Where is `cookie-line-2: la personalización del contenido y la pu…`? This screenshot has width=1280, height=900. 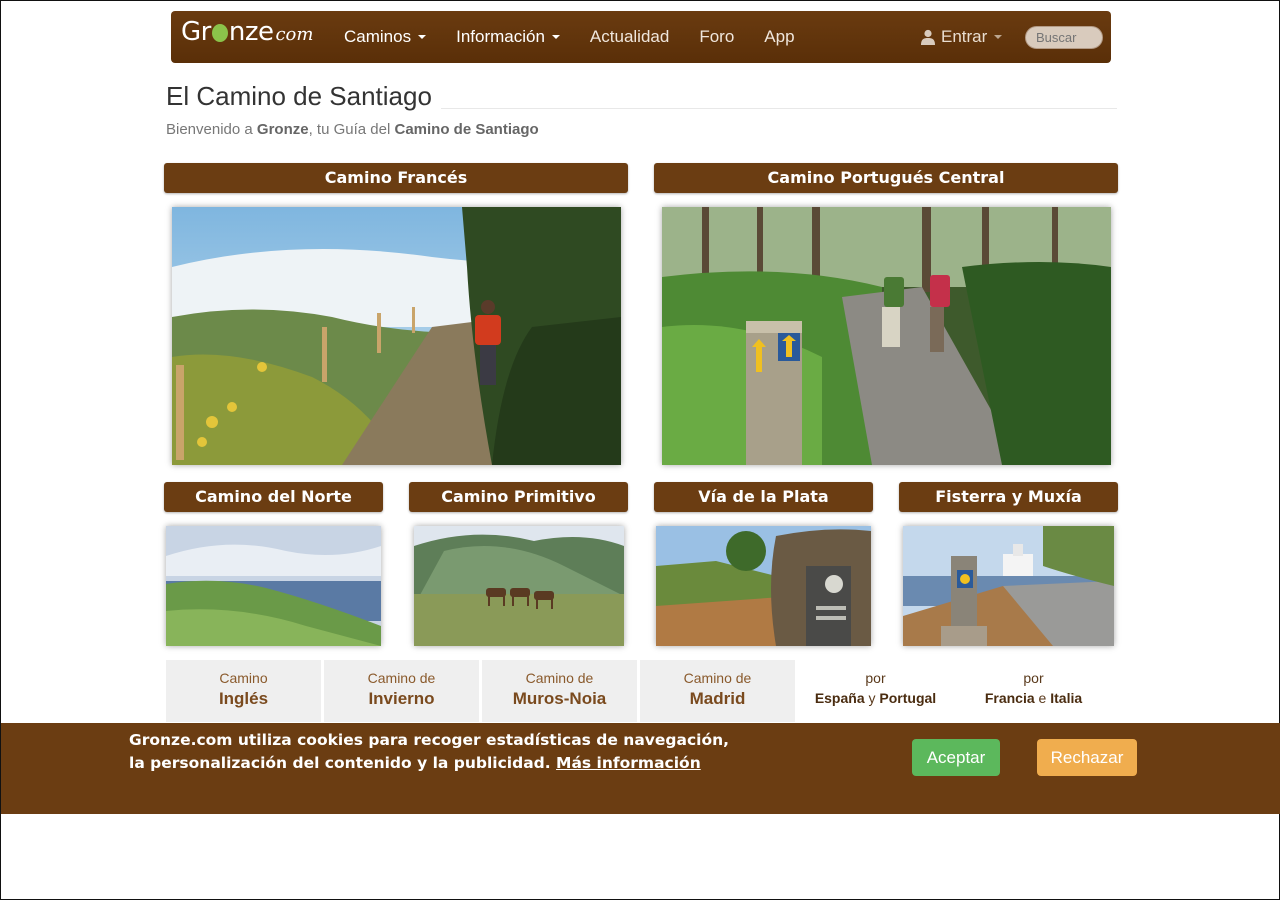 cookie-line-2: la personalización del contenido y la pu… is located at coordinates (340, 763).